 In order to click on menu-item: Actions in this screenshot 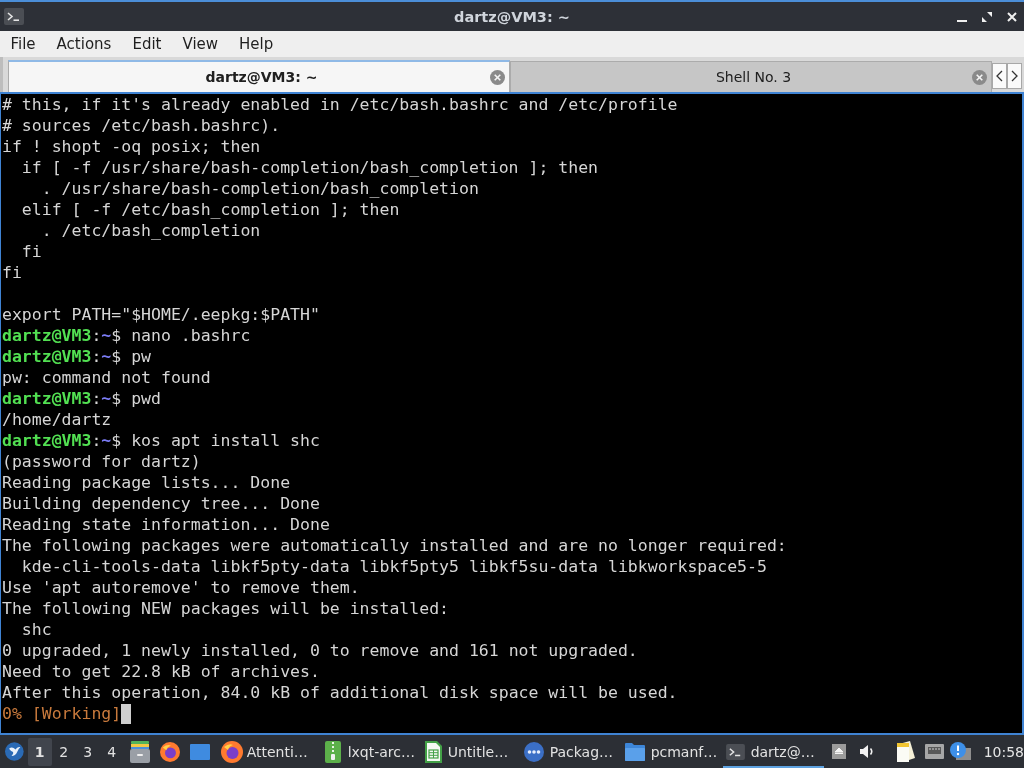, I will do `click(84, 44)`.